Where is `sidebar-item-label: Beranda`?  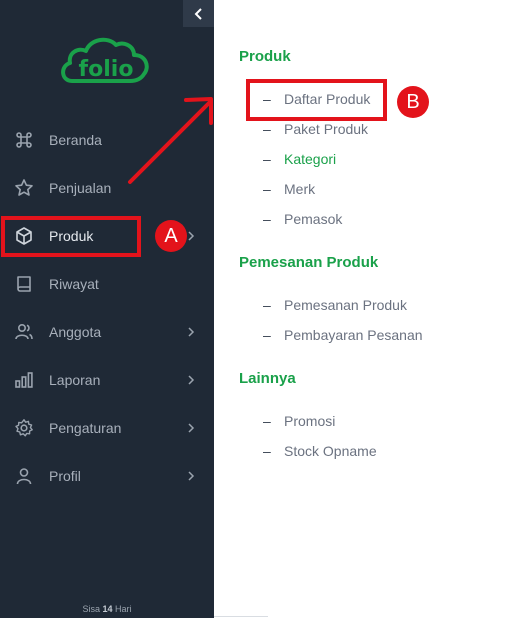 sidebar-item-label: Beranda is located at coordinates (75, 140).